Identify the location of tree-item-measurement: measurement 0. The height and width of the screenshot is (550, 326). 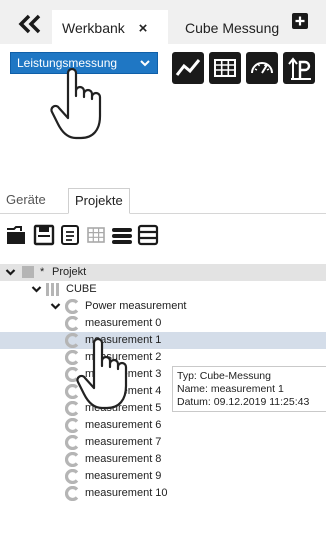
(163, 323).